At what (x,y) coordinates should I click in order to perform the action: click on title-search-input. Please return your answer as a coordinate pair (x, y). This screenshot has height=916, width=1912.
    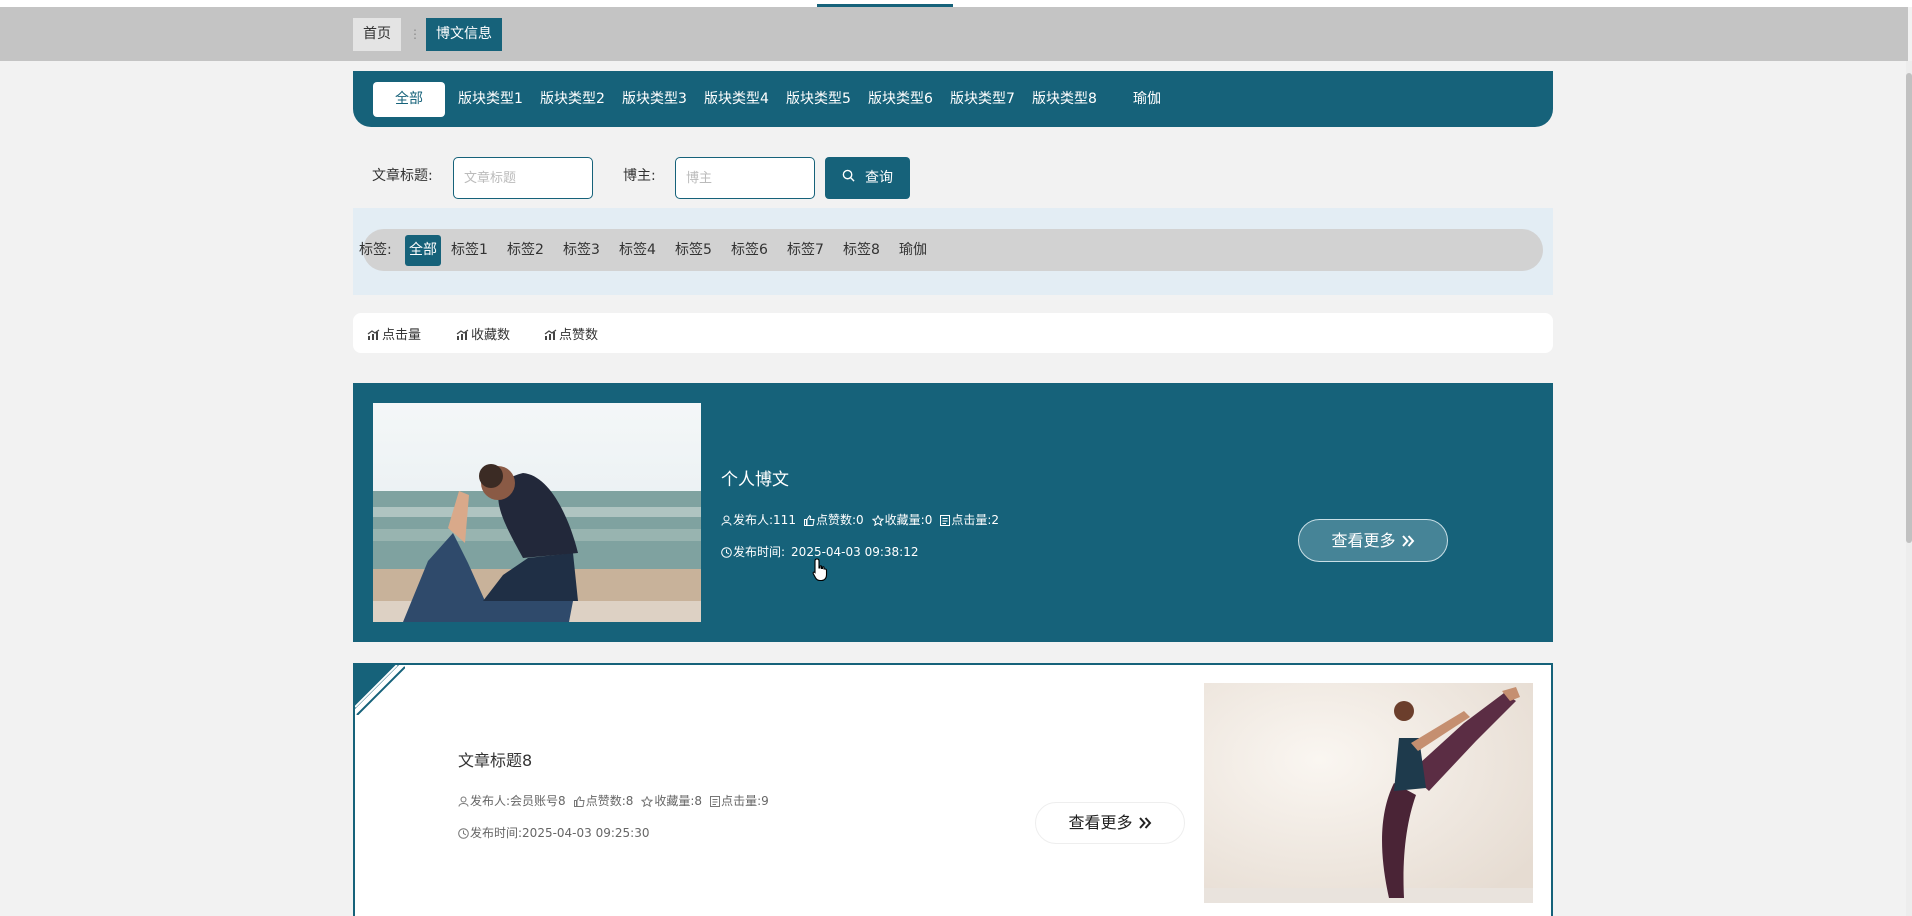
    Looking at the image, I should click on (523, 178).